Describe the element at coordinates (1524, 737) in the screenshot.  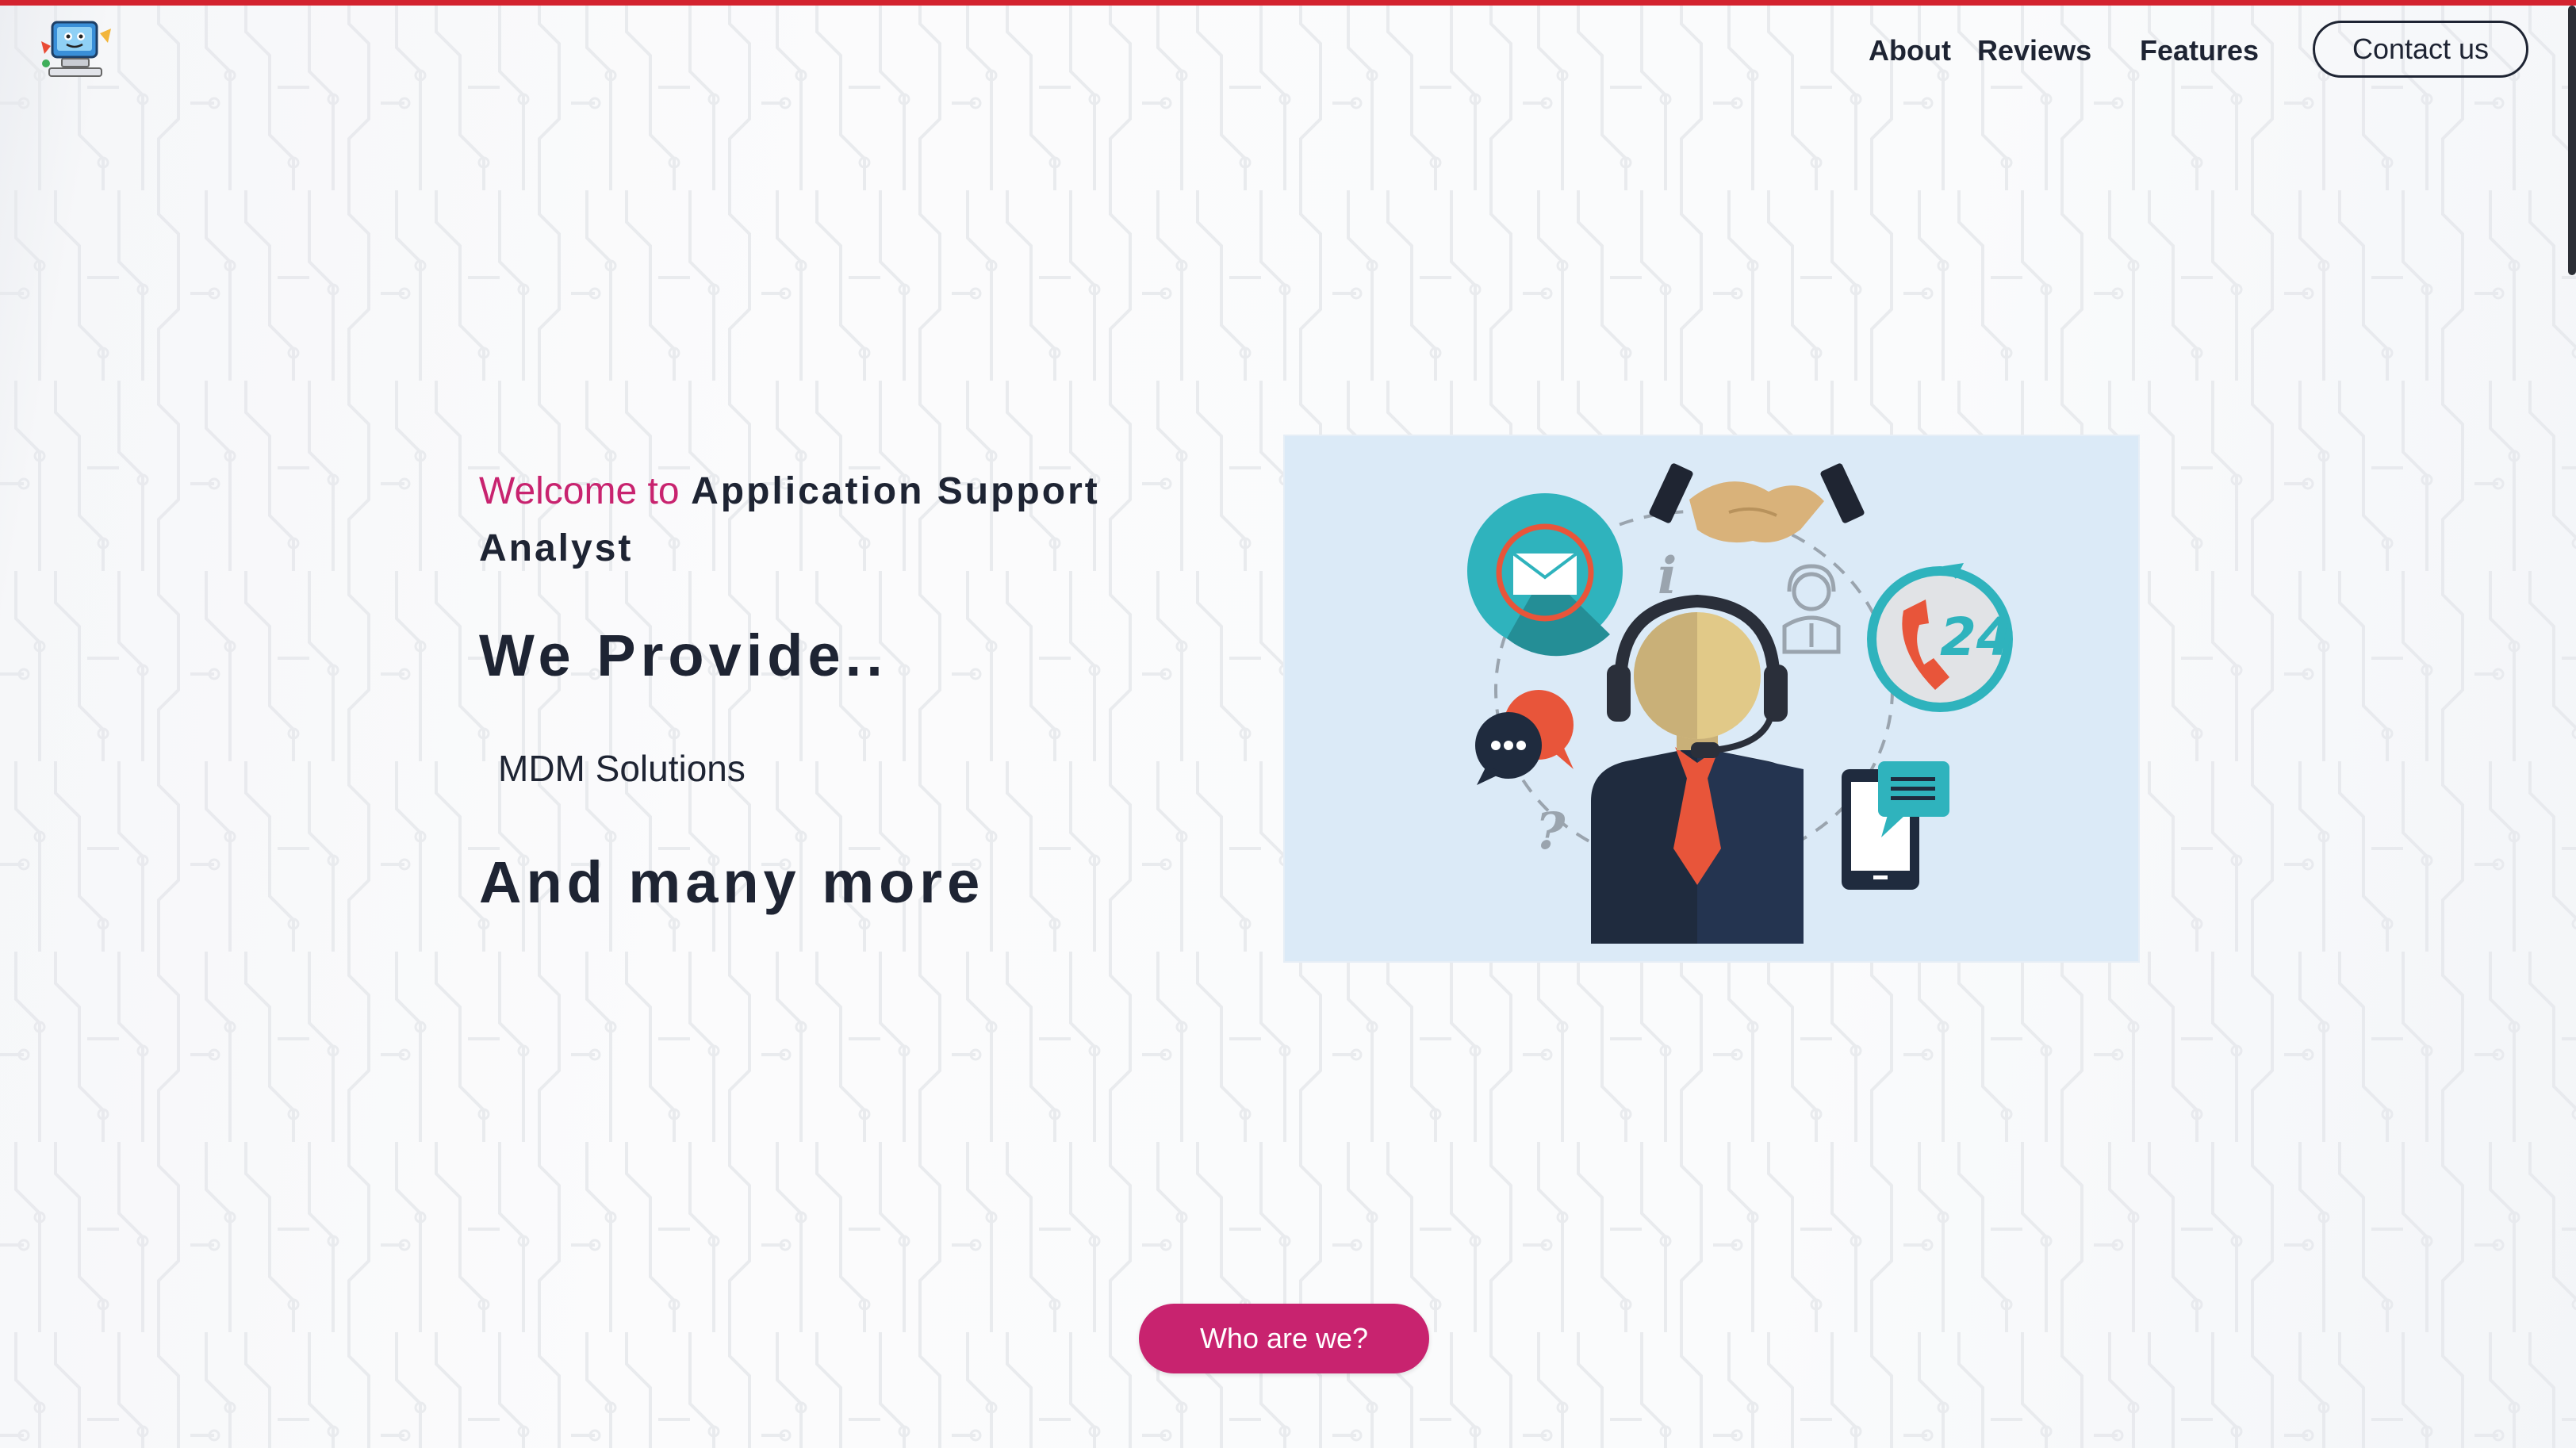
I see `chat-bubbles-icon` at that location.